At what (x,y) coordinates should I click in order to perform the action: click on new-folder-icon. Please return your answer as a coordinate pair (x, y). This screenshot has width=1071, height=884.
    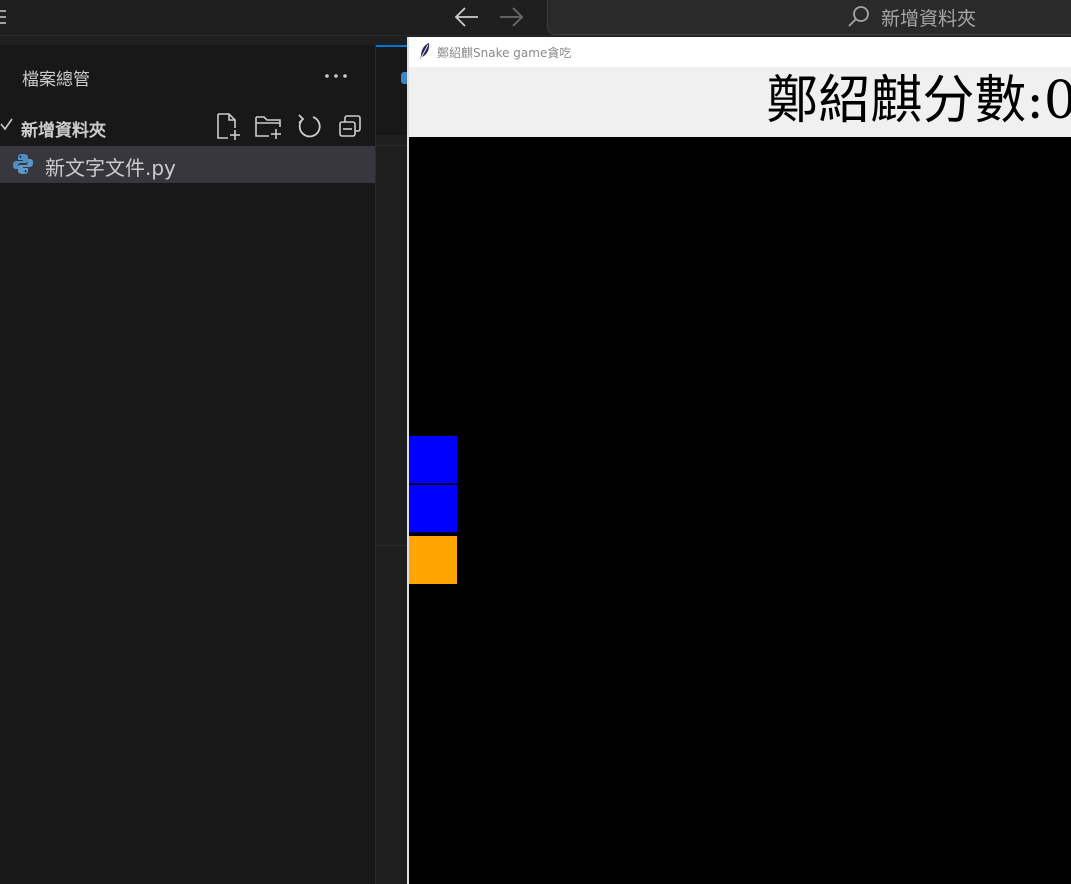
    Looking at the image, I should click on (268, 126).